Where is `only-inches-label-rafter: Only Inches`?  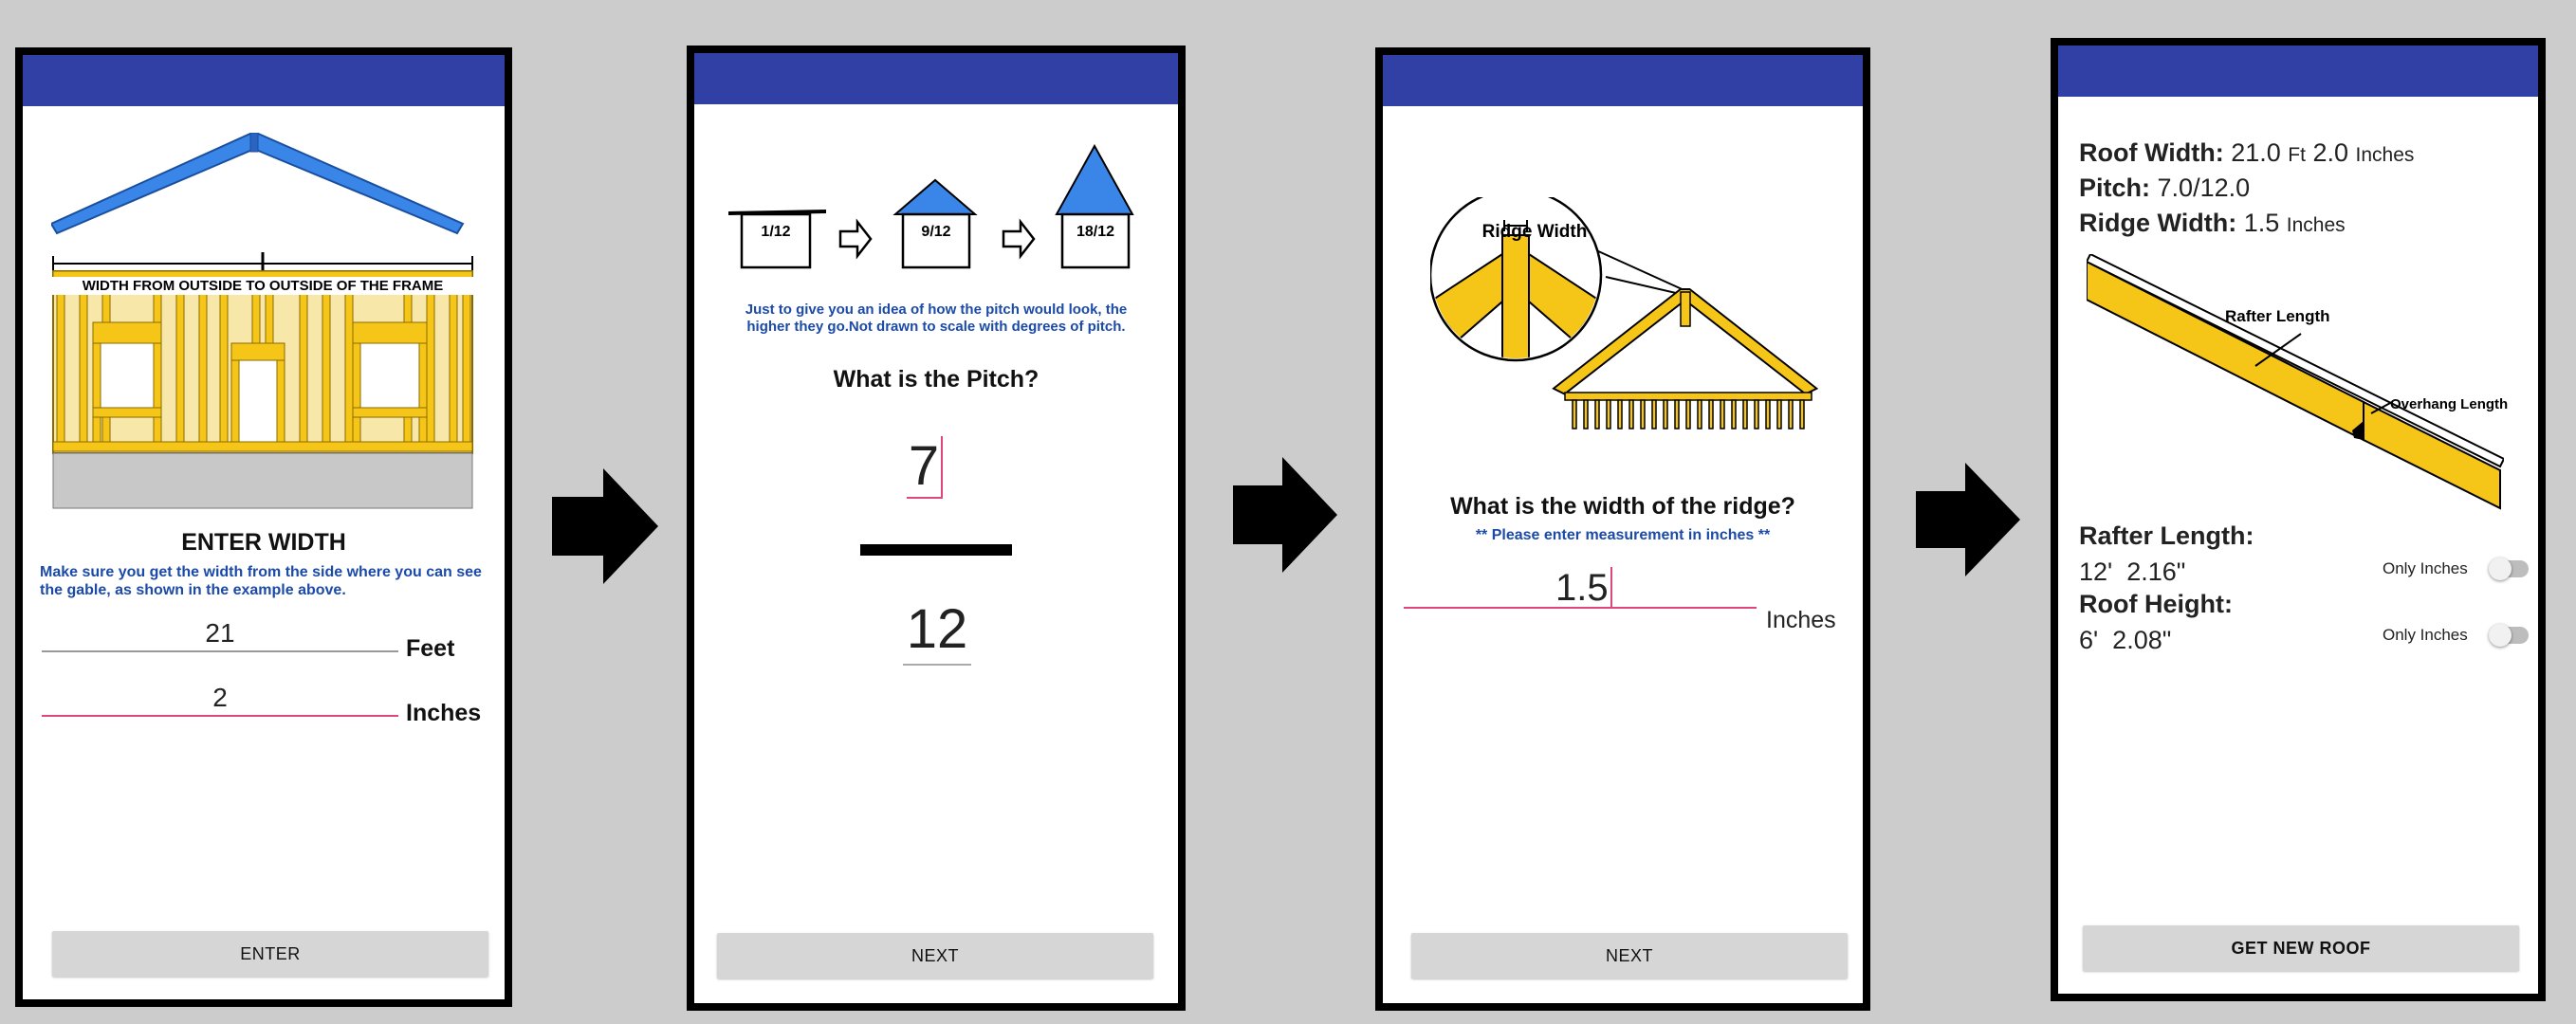
only-inches-label-rafter: Only Inches is located at coordinates (2425, 568).